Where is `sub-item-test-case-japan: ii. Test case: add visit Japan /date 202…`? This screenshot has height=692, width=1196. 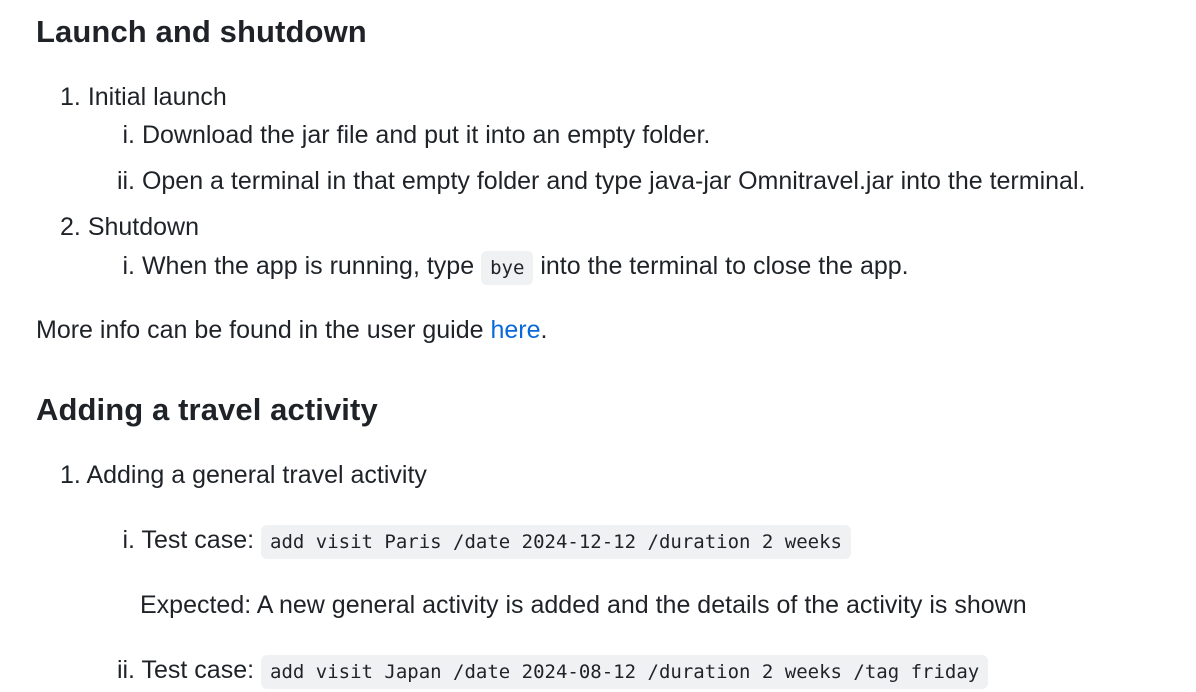 sub-item-test-case-japan: ii. Test case: add visit Japan /date 202… is located at coordinates (550, 671).